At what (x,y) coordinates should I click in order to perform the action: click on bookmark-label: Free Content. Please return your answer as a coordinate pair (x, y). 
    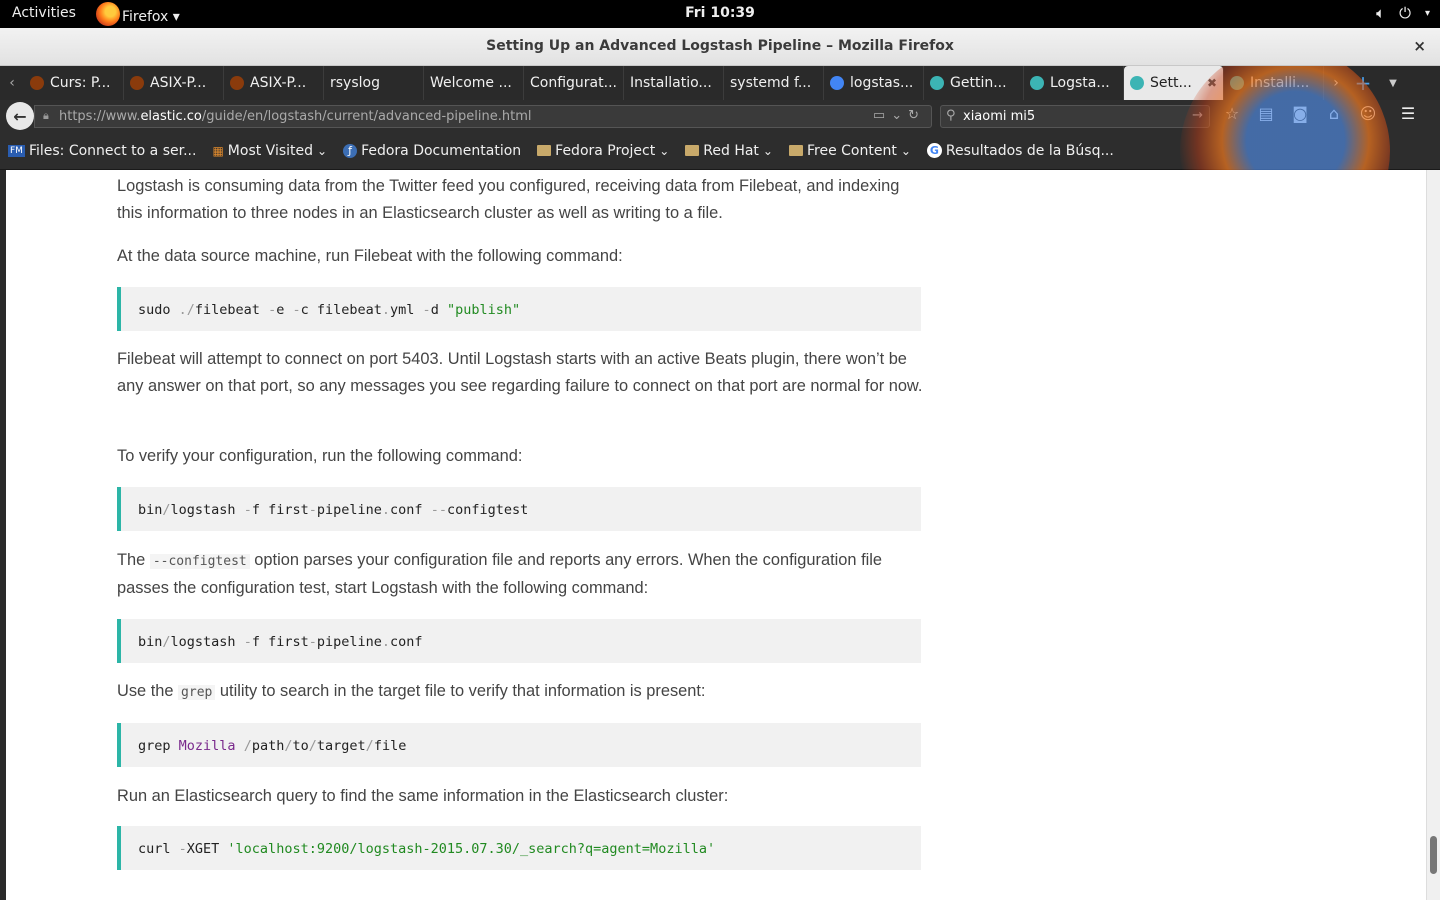
    Looking at the image, I should click on (851, 150).